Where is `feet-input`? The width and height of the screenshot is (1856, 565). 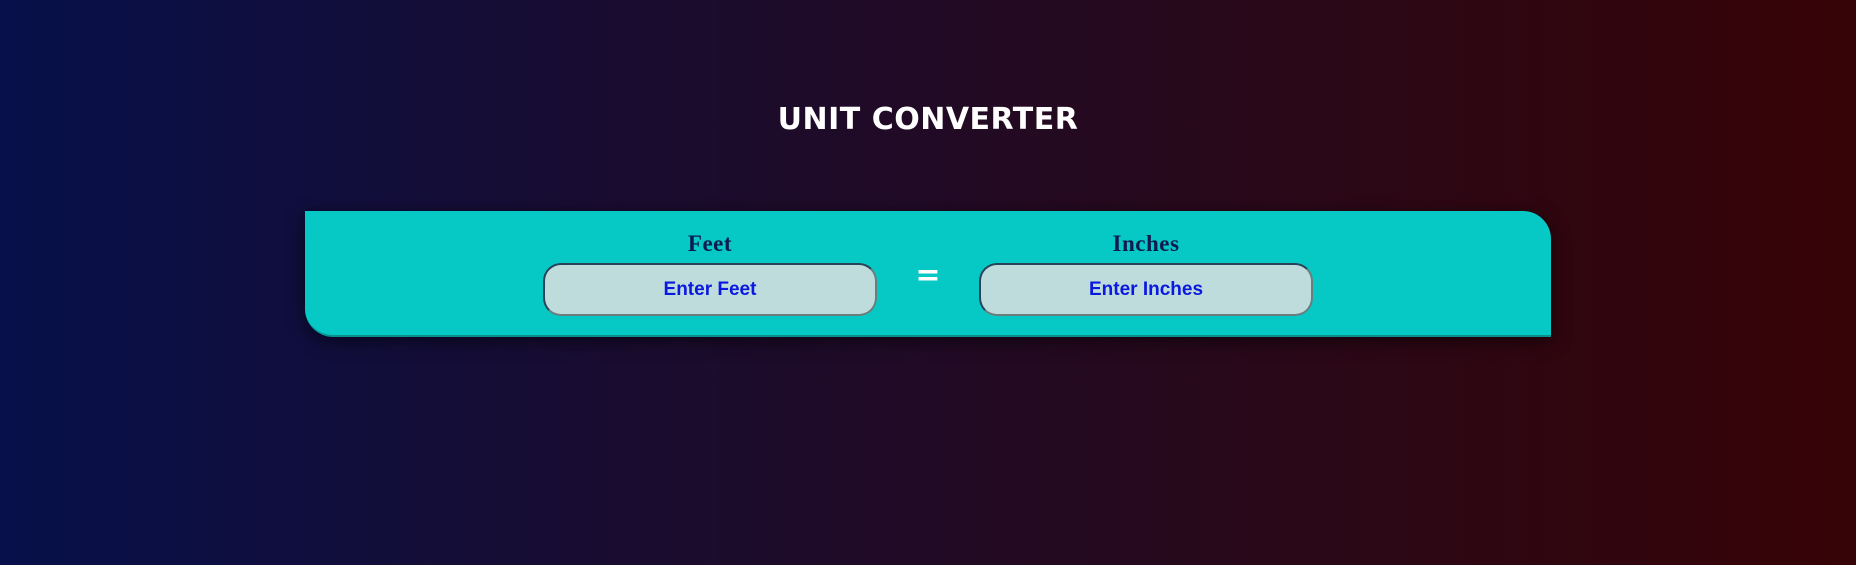 feet-input is located at coordinates (710, 289).